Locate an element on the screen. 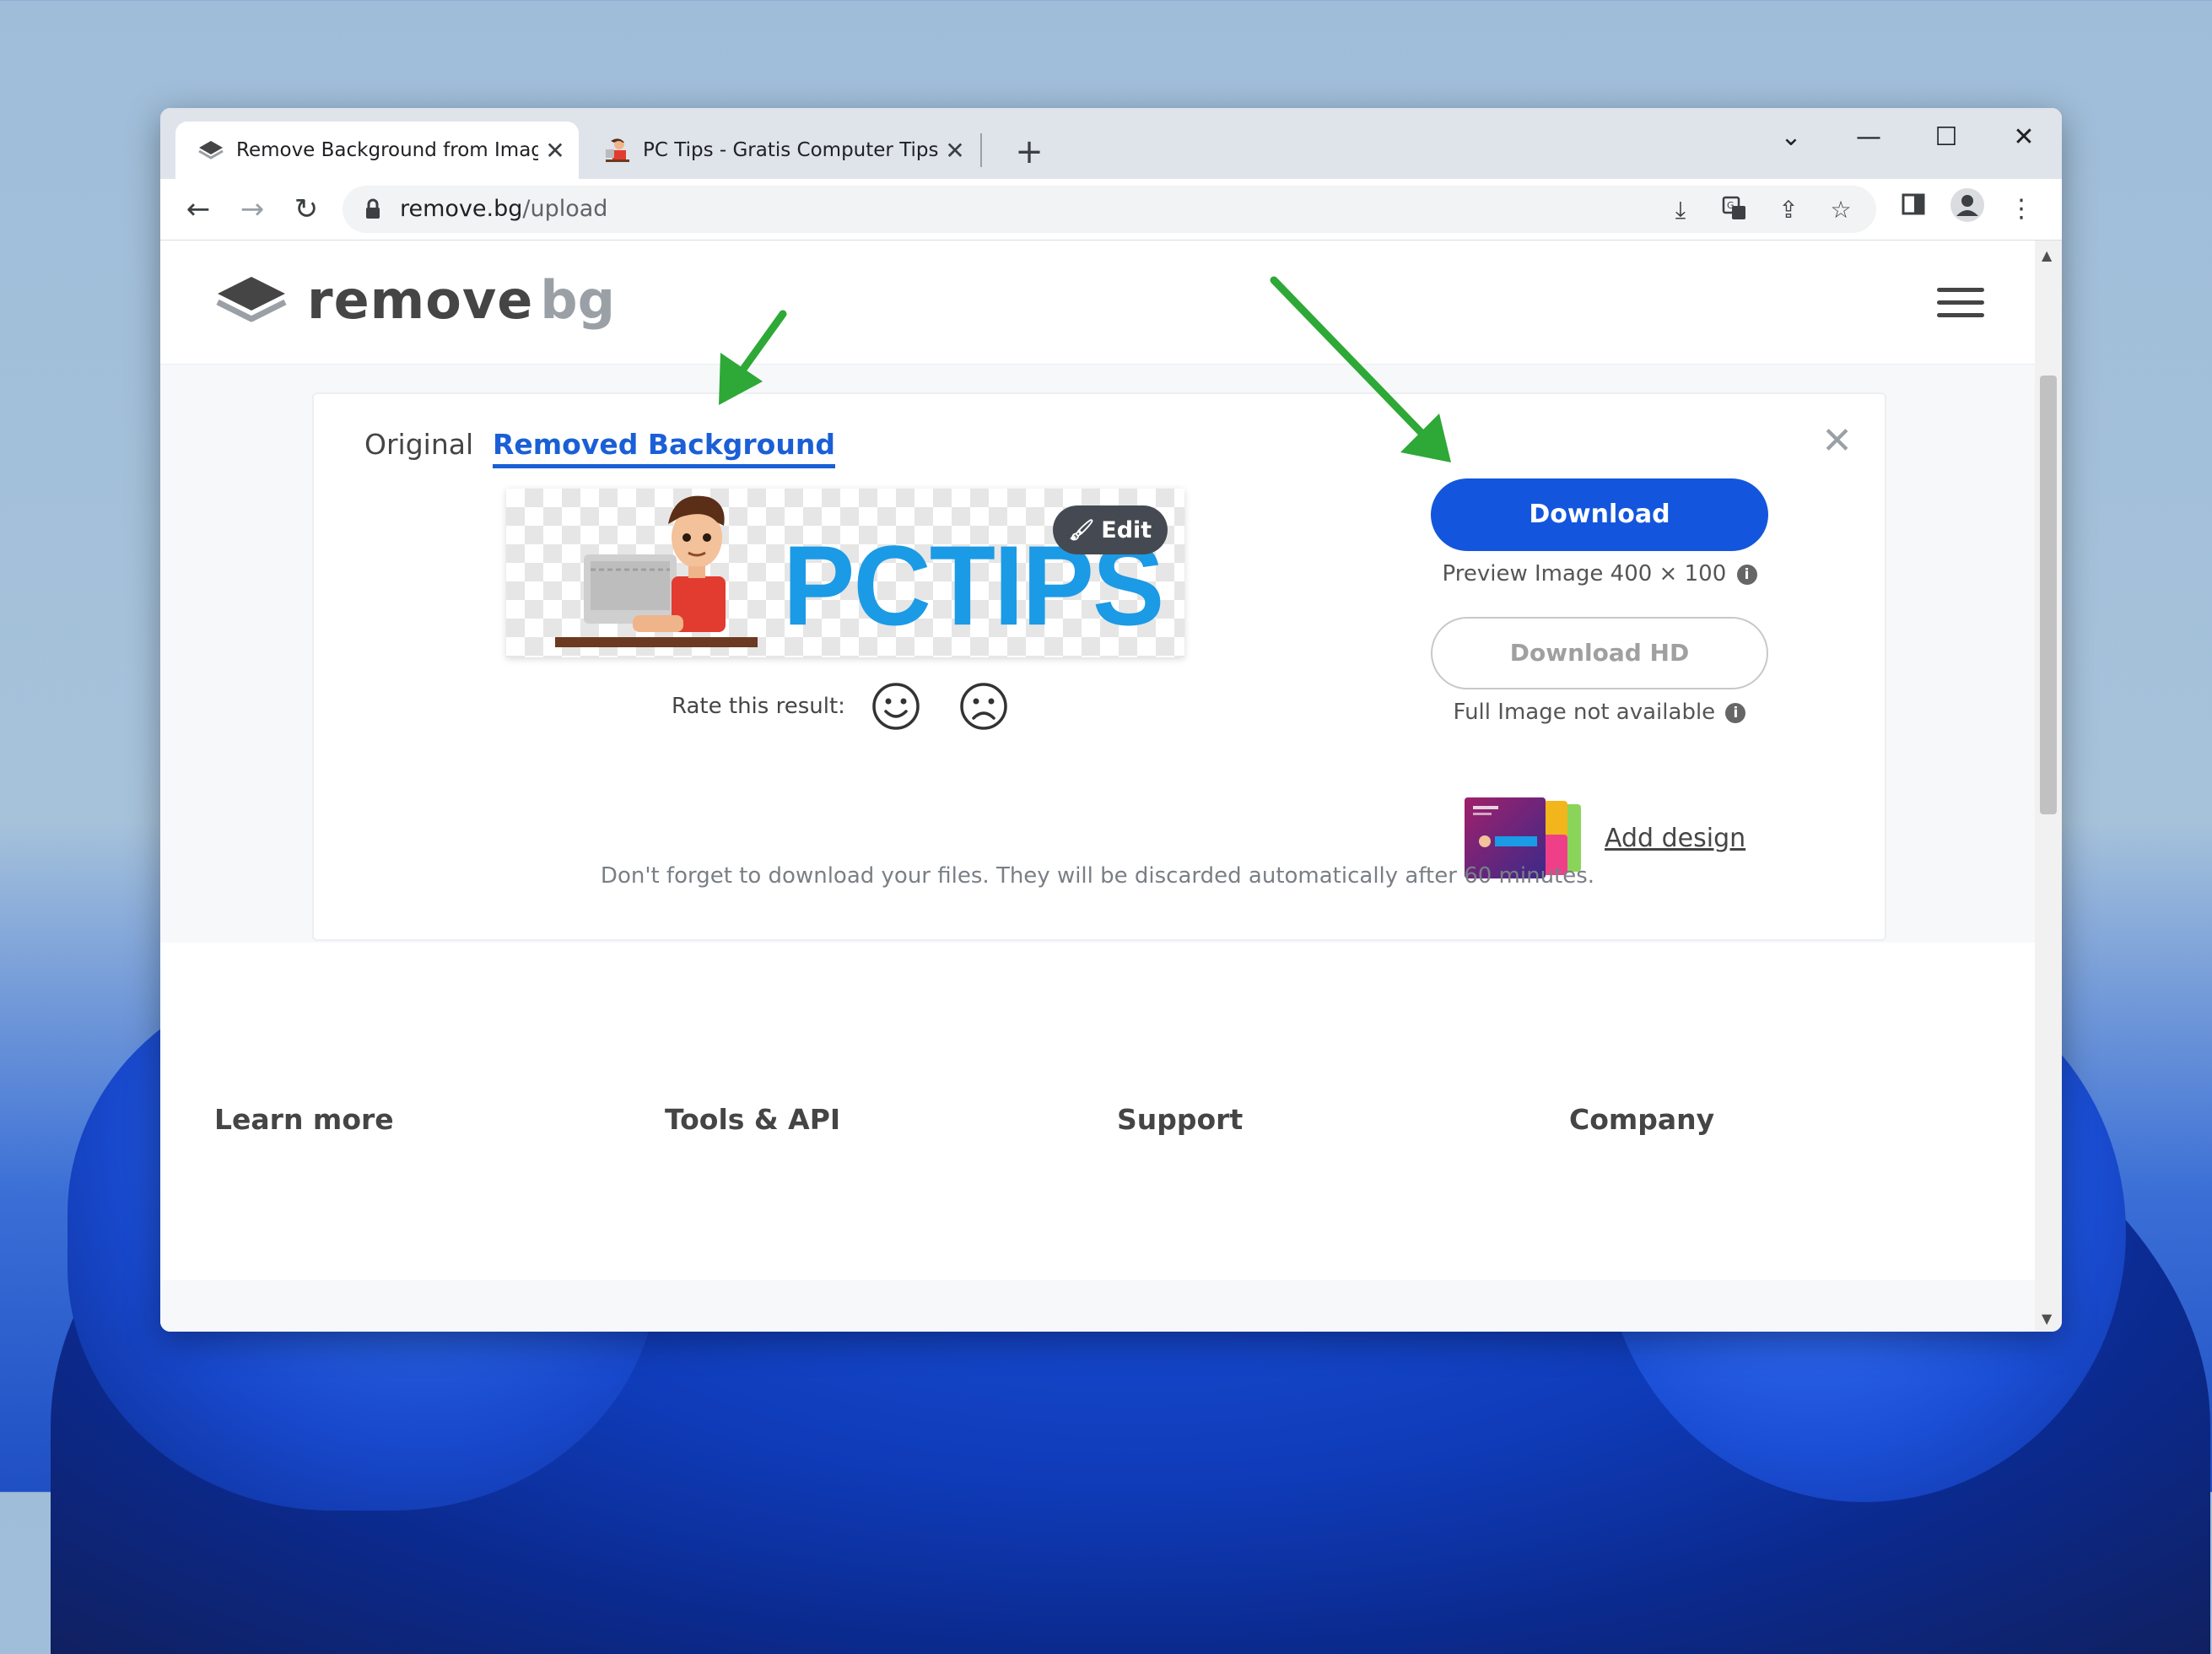 The image size is (2212, 1654). address-bar: remove.bg/upload ⤓ G ⇪ ☆ is located at coordinates (1109, 209).